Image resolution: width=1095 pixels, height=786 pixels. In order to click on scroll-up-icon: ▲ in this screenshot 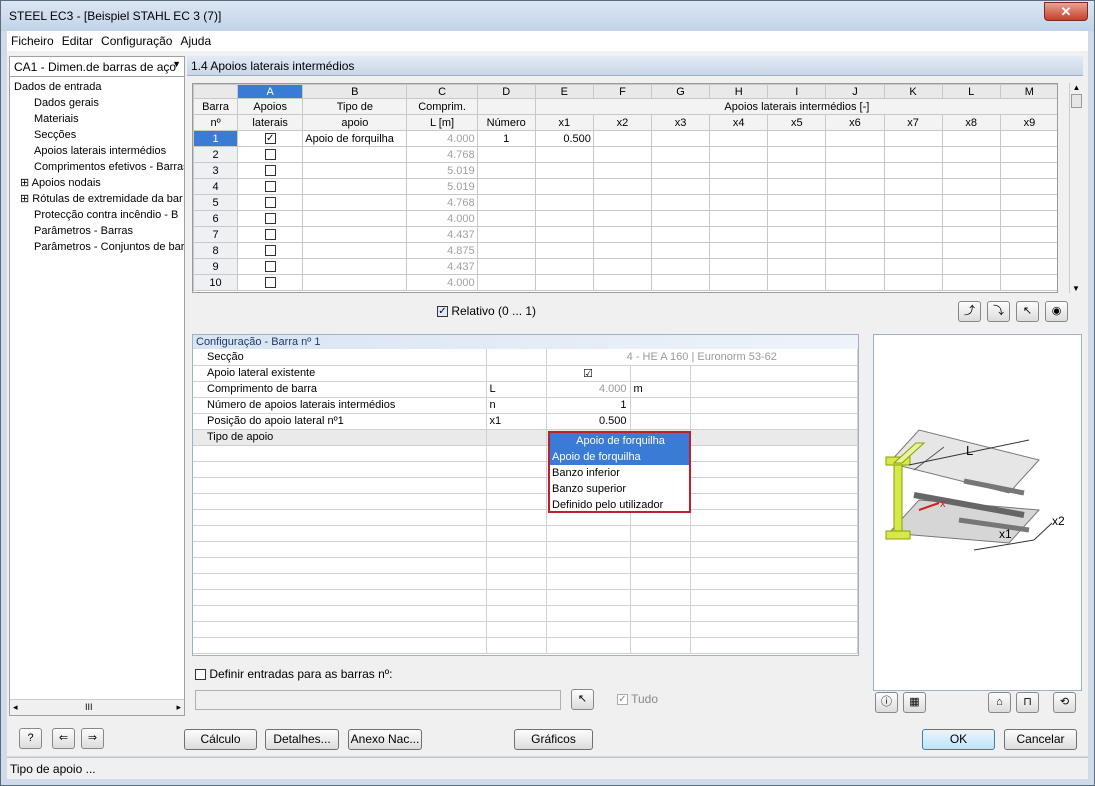, I will do `click(1076, 87)`.